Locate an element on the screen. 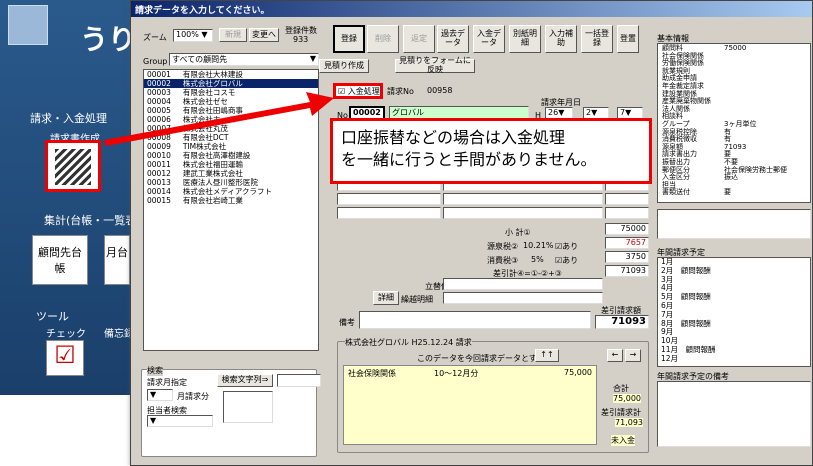 The width and height of the screenshot is (813, 466). request-no-label: 請求No is located at coordinates (400, 91).